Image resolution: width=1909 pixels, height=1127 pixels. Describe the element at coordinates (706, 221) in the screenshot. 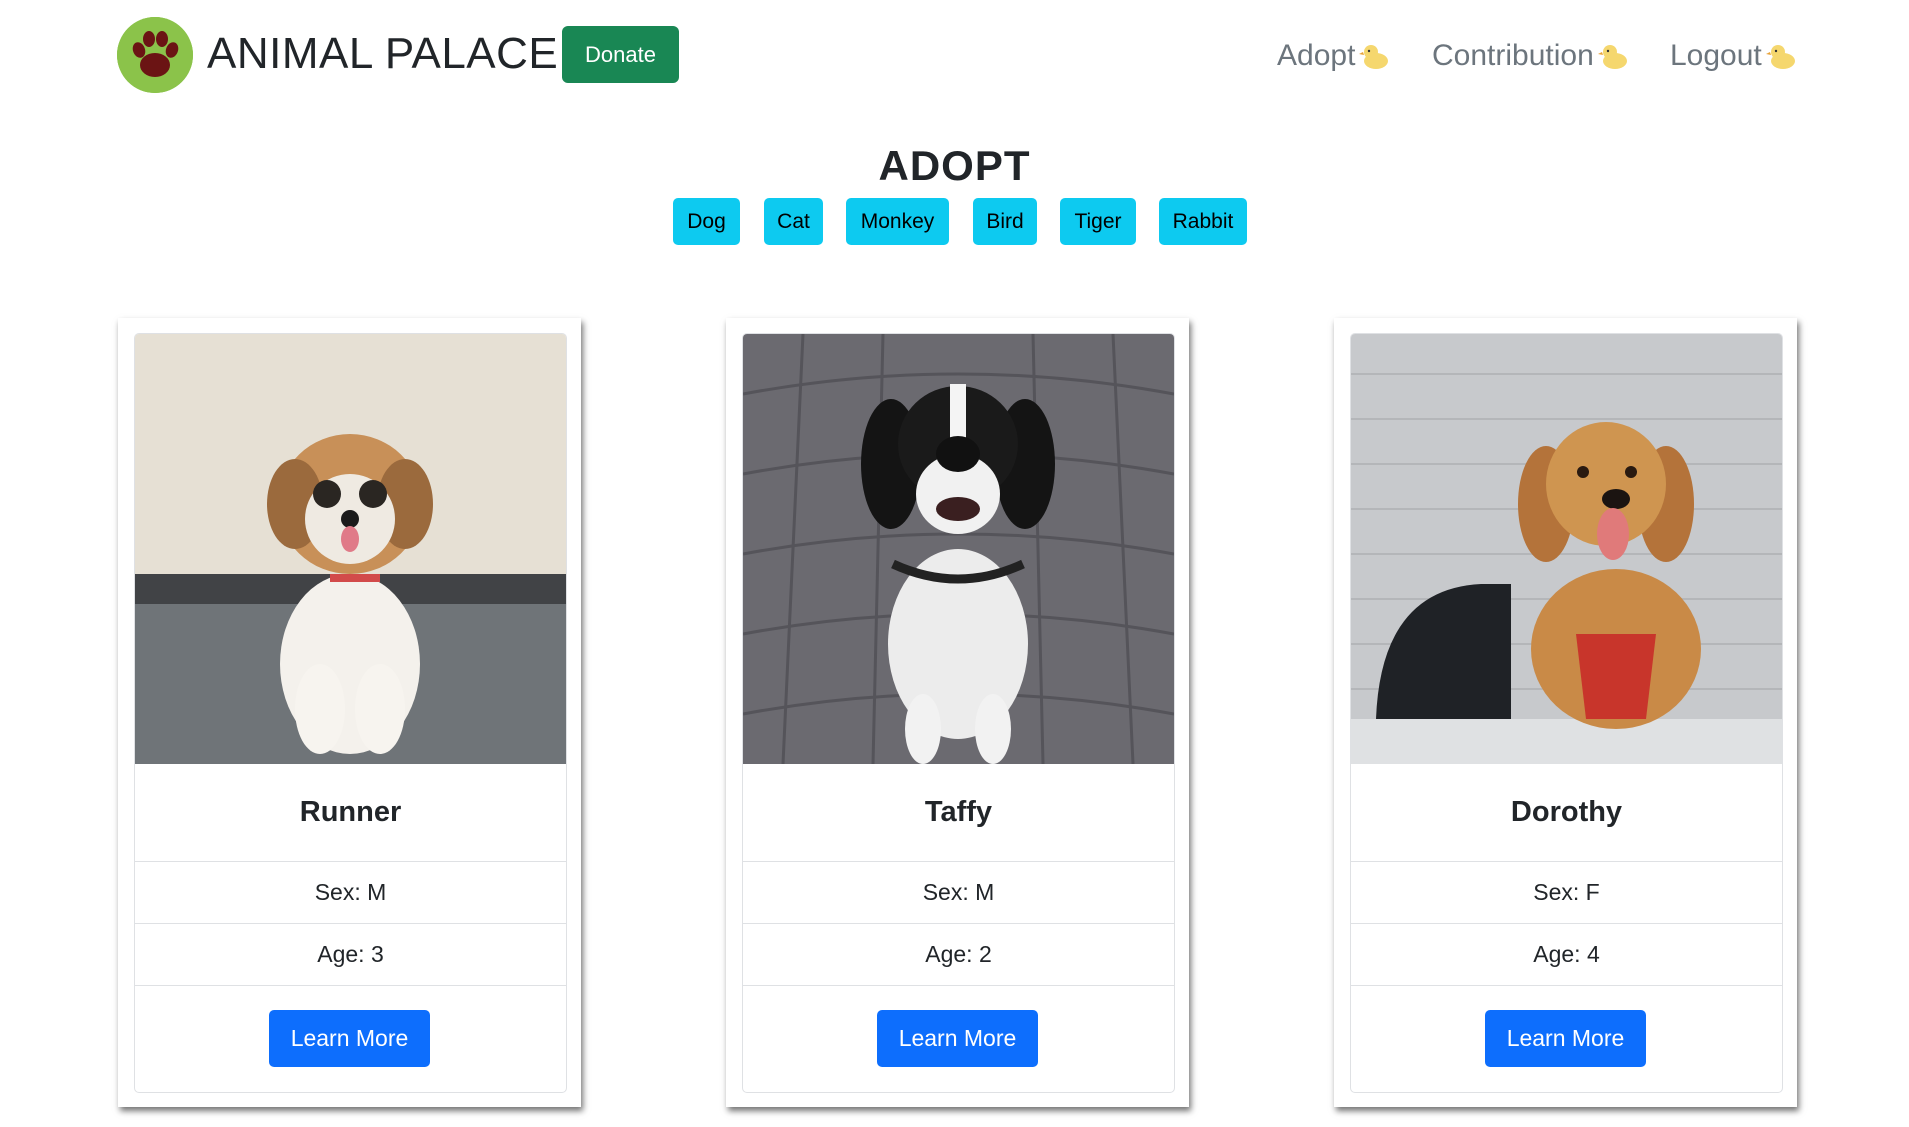

I see `filter-dog-button: Dog` at that location.